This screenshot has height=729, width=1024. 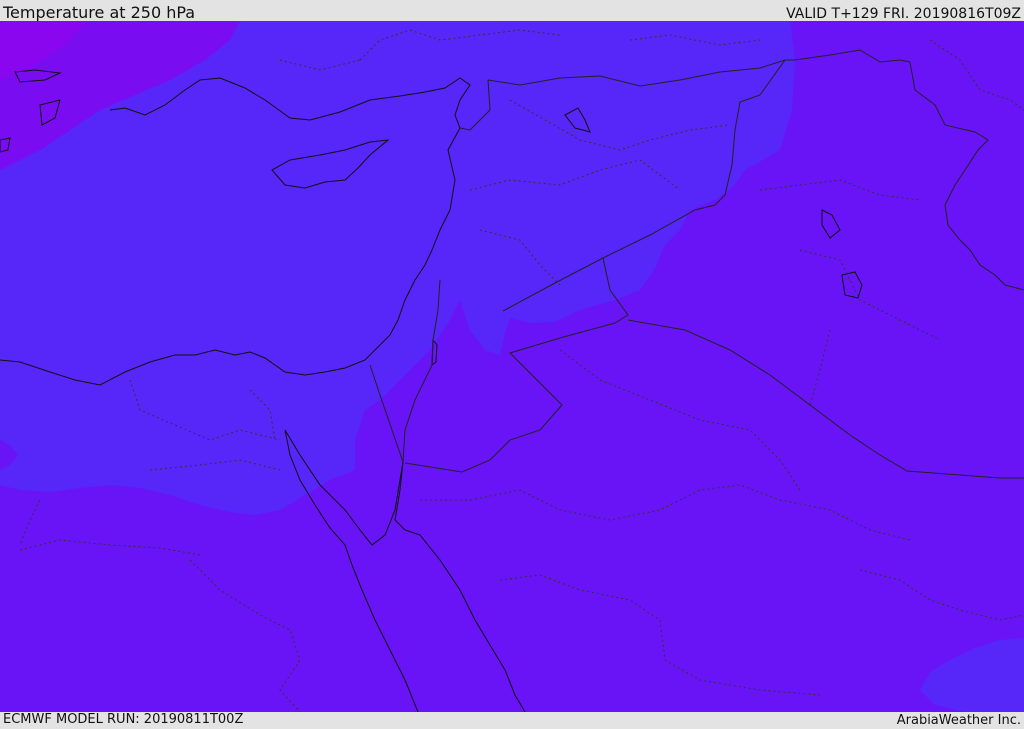 I want to click on chart-title: Temperature at 250 hPa, so click(x=99, y=12).